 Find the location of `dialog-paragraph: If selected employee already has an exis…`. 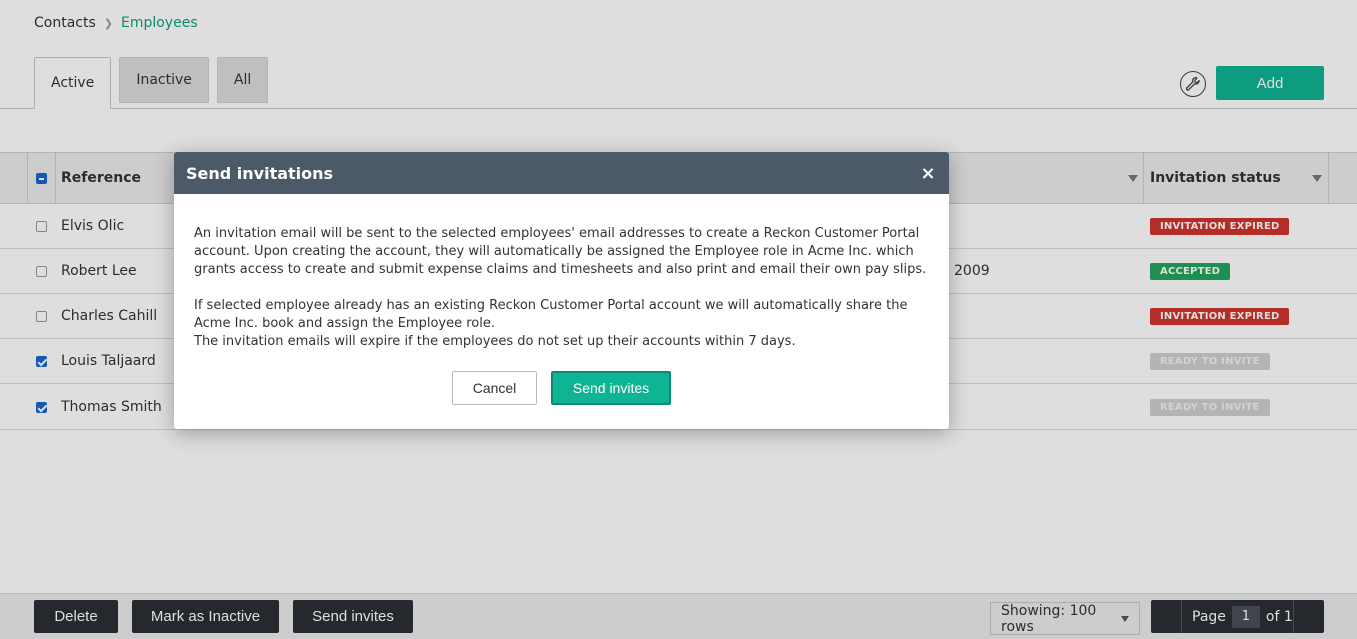

dialog-paragraph: If selected employee already has an exis… is located at coordinates (551, 314).